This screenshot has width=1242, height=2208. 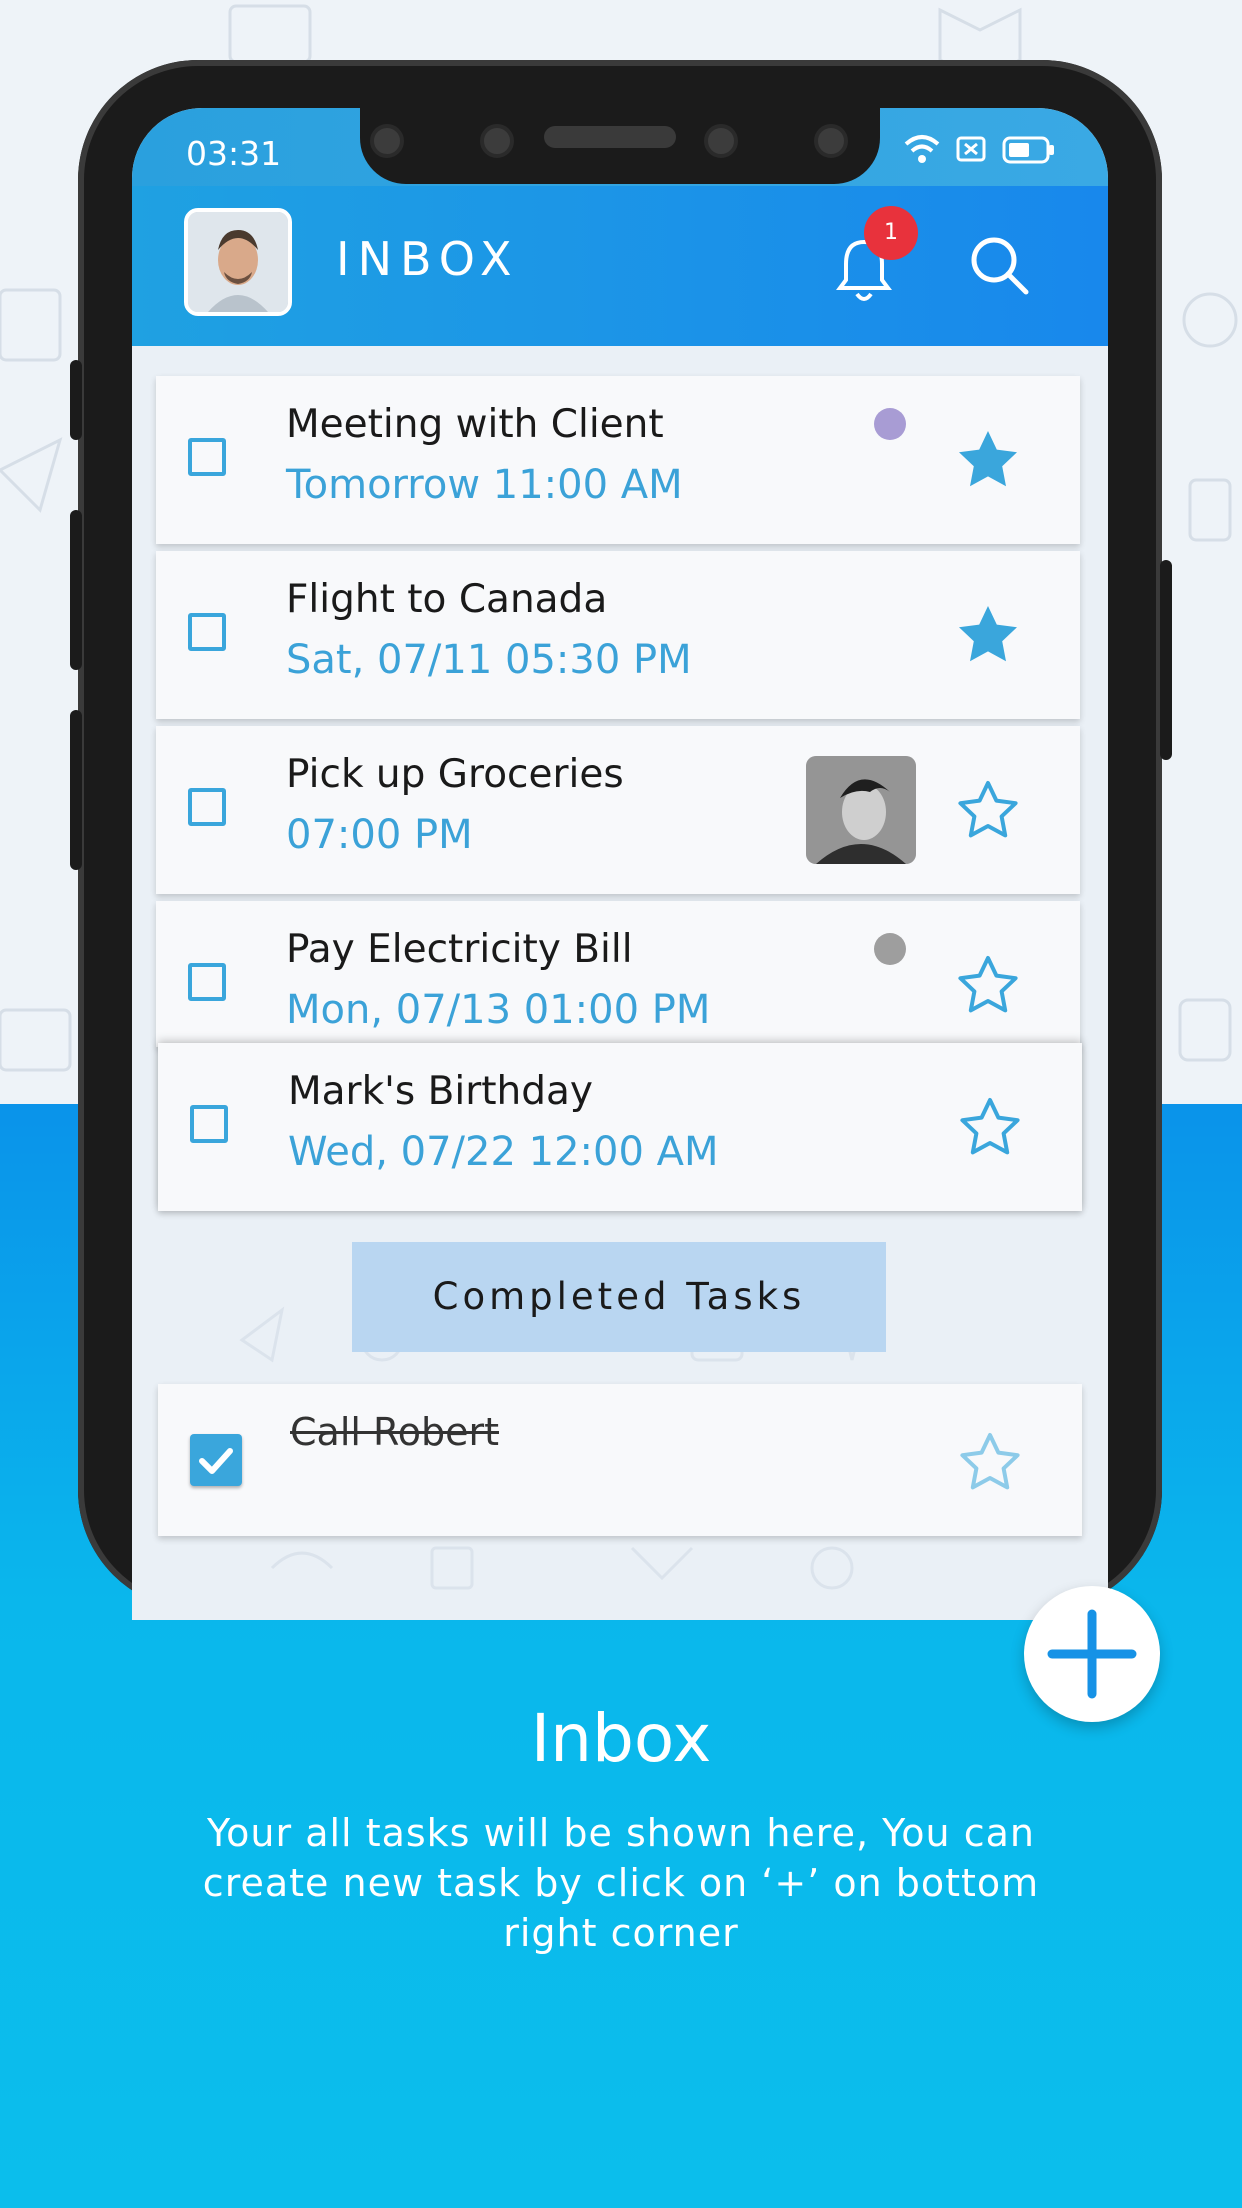 I want to click on promo-title: Inbox, so click(x=621, y=1738).